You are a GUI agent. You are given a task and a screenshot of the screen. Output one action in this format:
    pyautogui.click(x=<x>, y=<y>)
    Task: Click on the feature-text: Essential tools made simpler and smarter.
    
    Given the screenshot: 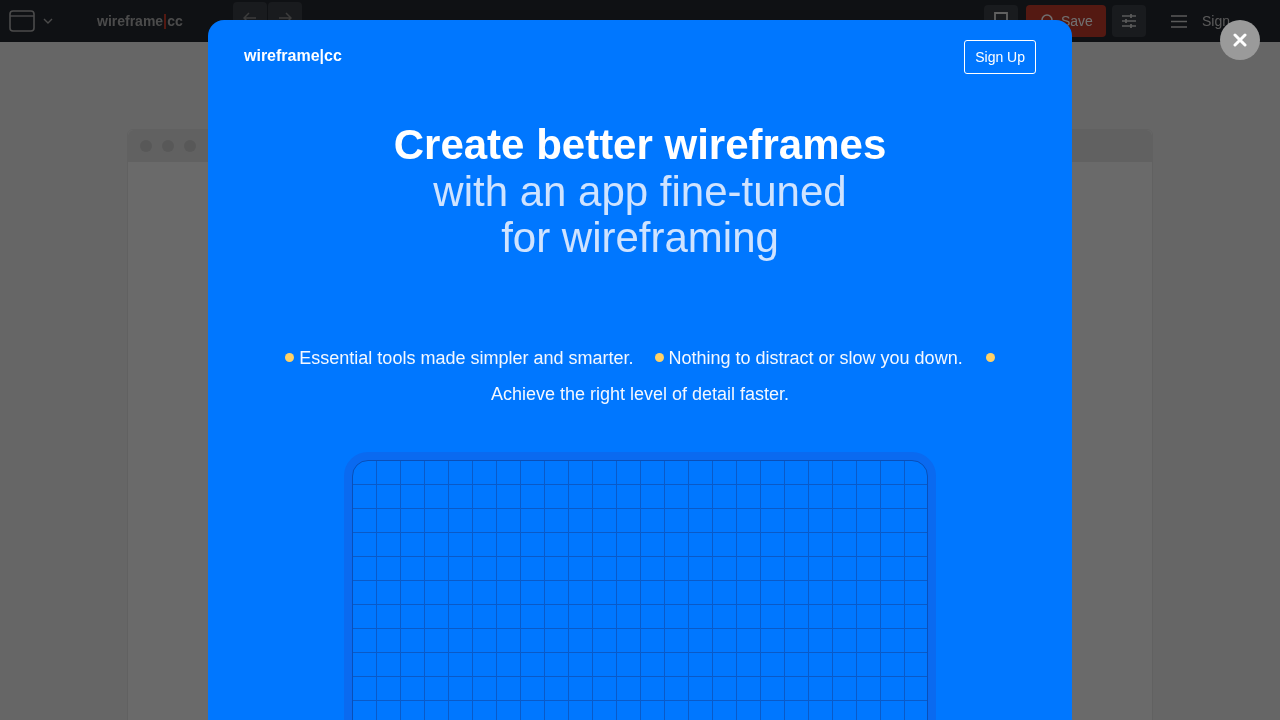 What is the action you would take?
    pyautogui.click(x=466, y=358)
    